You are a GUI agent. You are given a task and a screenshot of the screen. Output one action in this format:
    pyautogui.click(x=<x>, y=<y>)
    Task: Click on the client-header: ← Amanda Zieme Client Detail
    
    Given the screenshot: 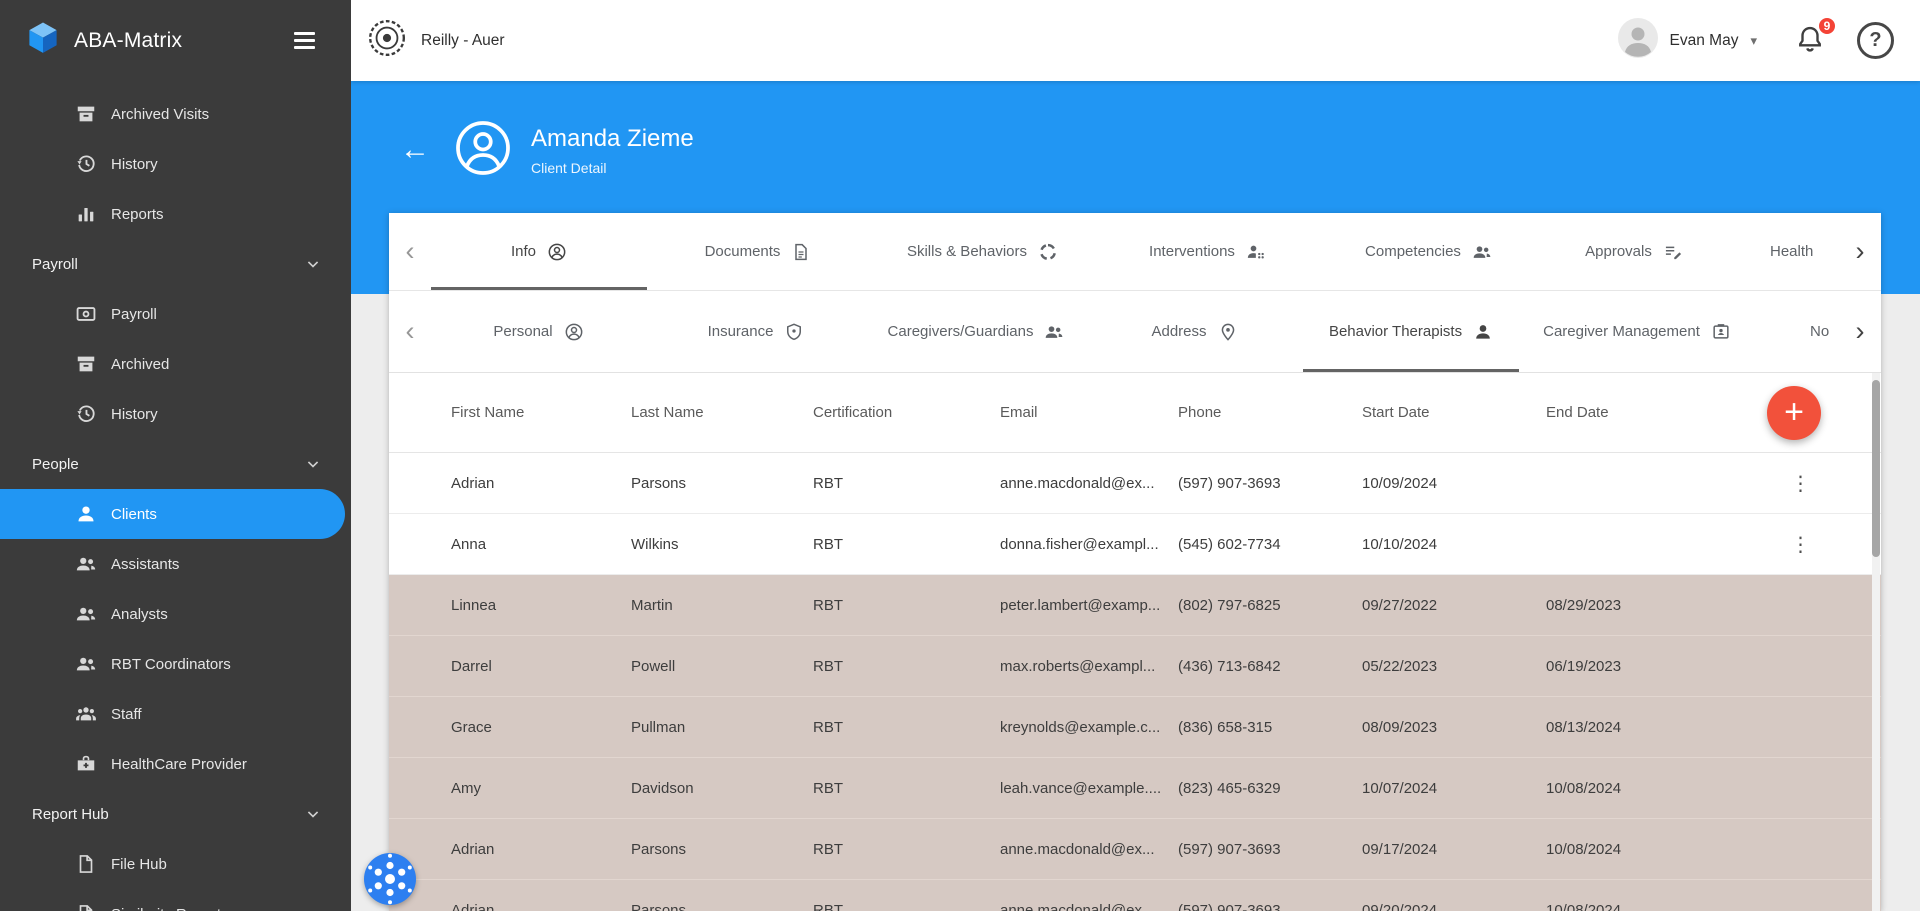 What is the action you would take?
    pyautogui.click(x=544, y=150)
    